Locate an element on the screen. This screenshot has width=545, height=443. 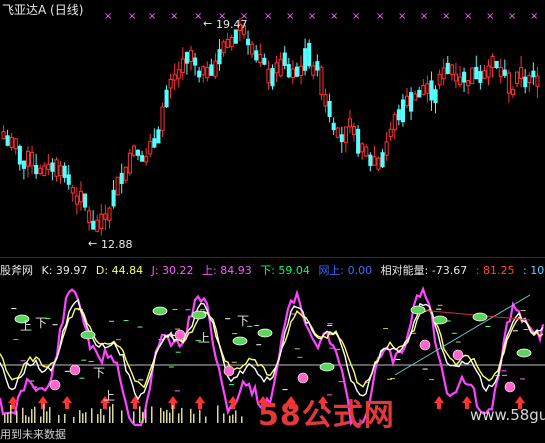
disclaimer-text: 用到未来数据 is located at coordinates (33, 434).